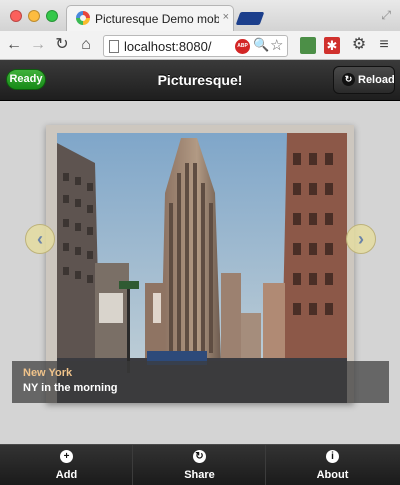 This screenshot has width=400, height=485. I want to click on next-photo-button: ›, so click(361, 239).